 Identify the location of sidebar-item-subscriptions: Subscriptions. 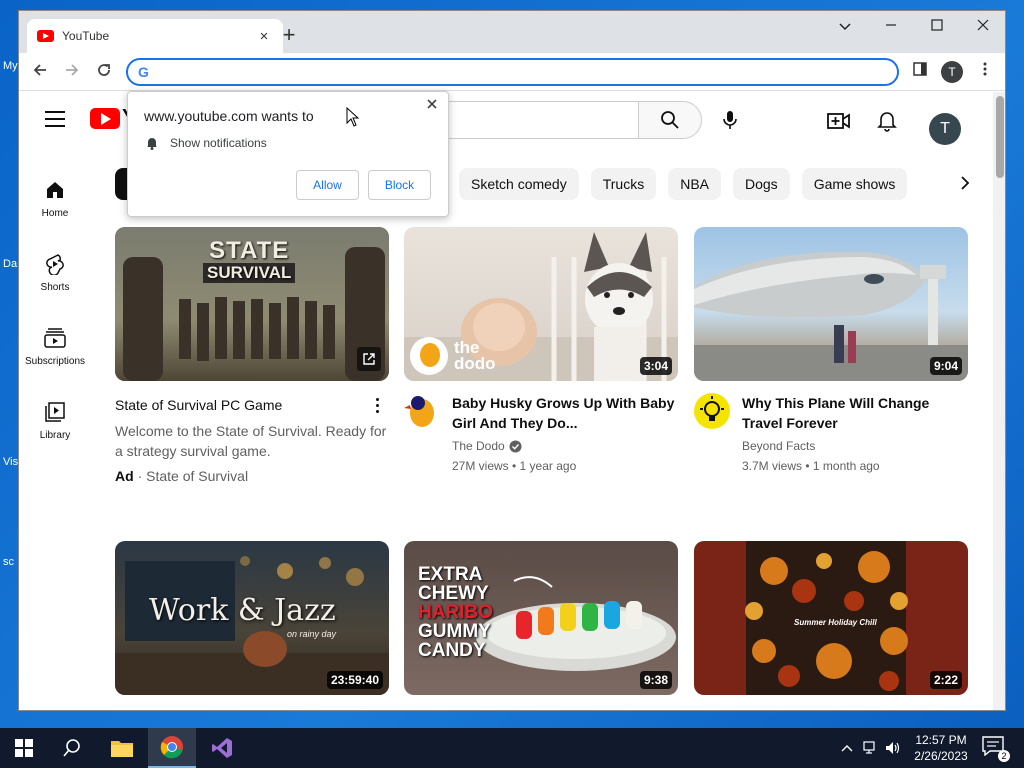
(55, 346).